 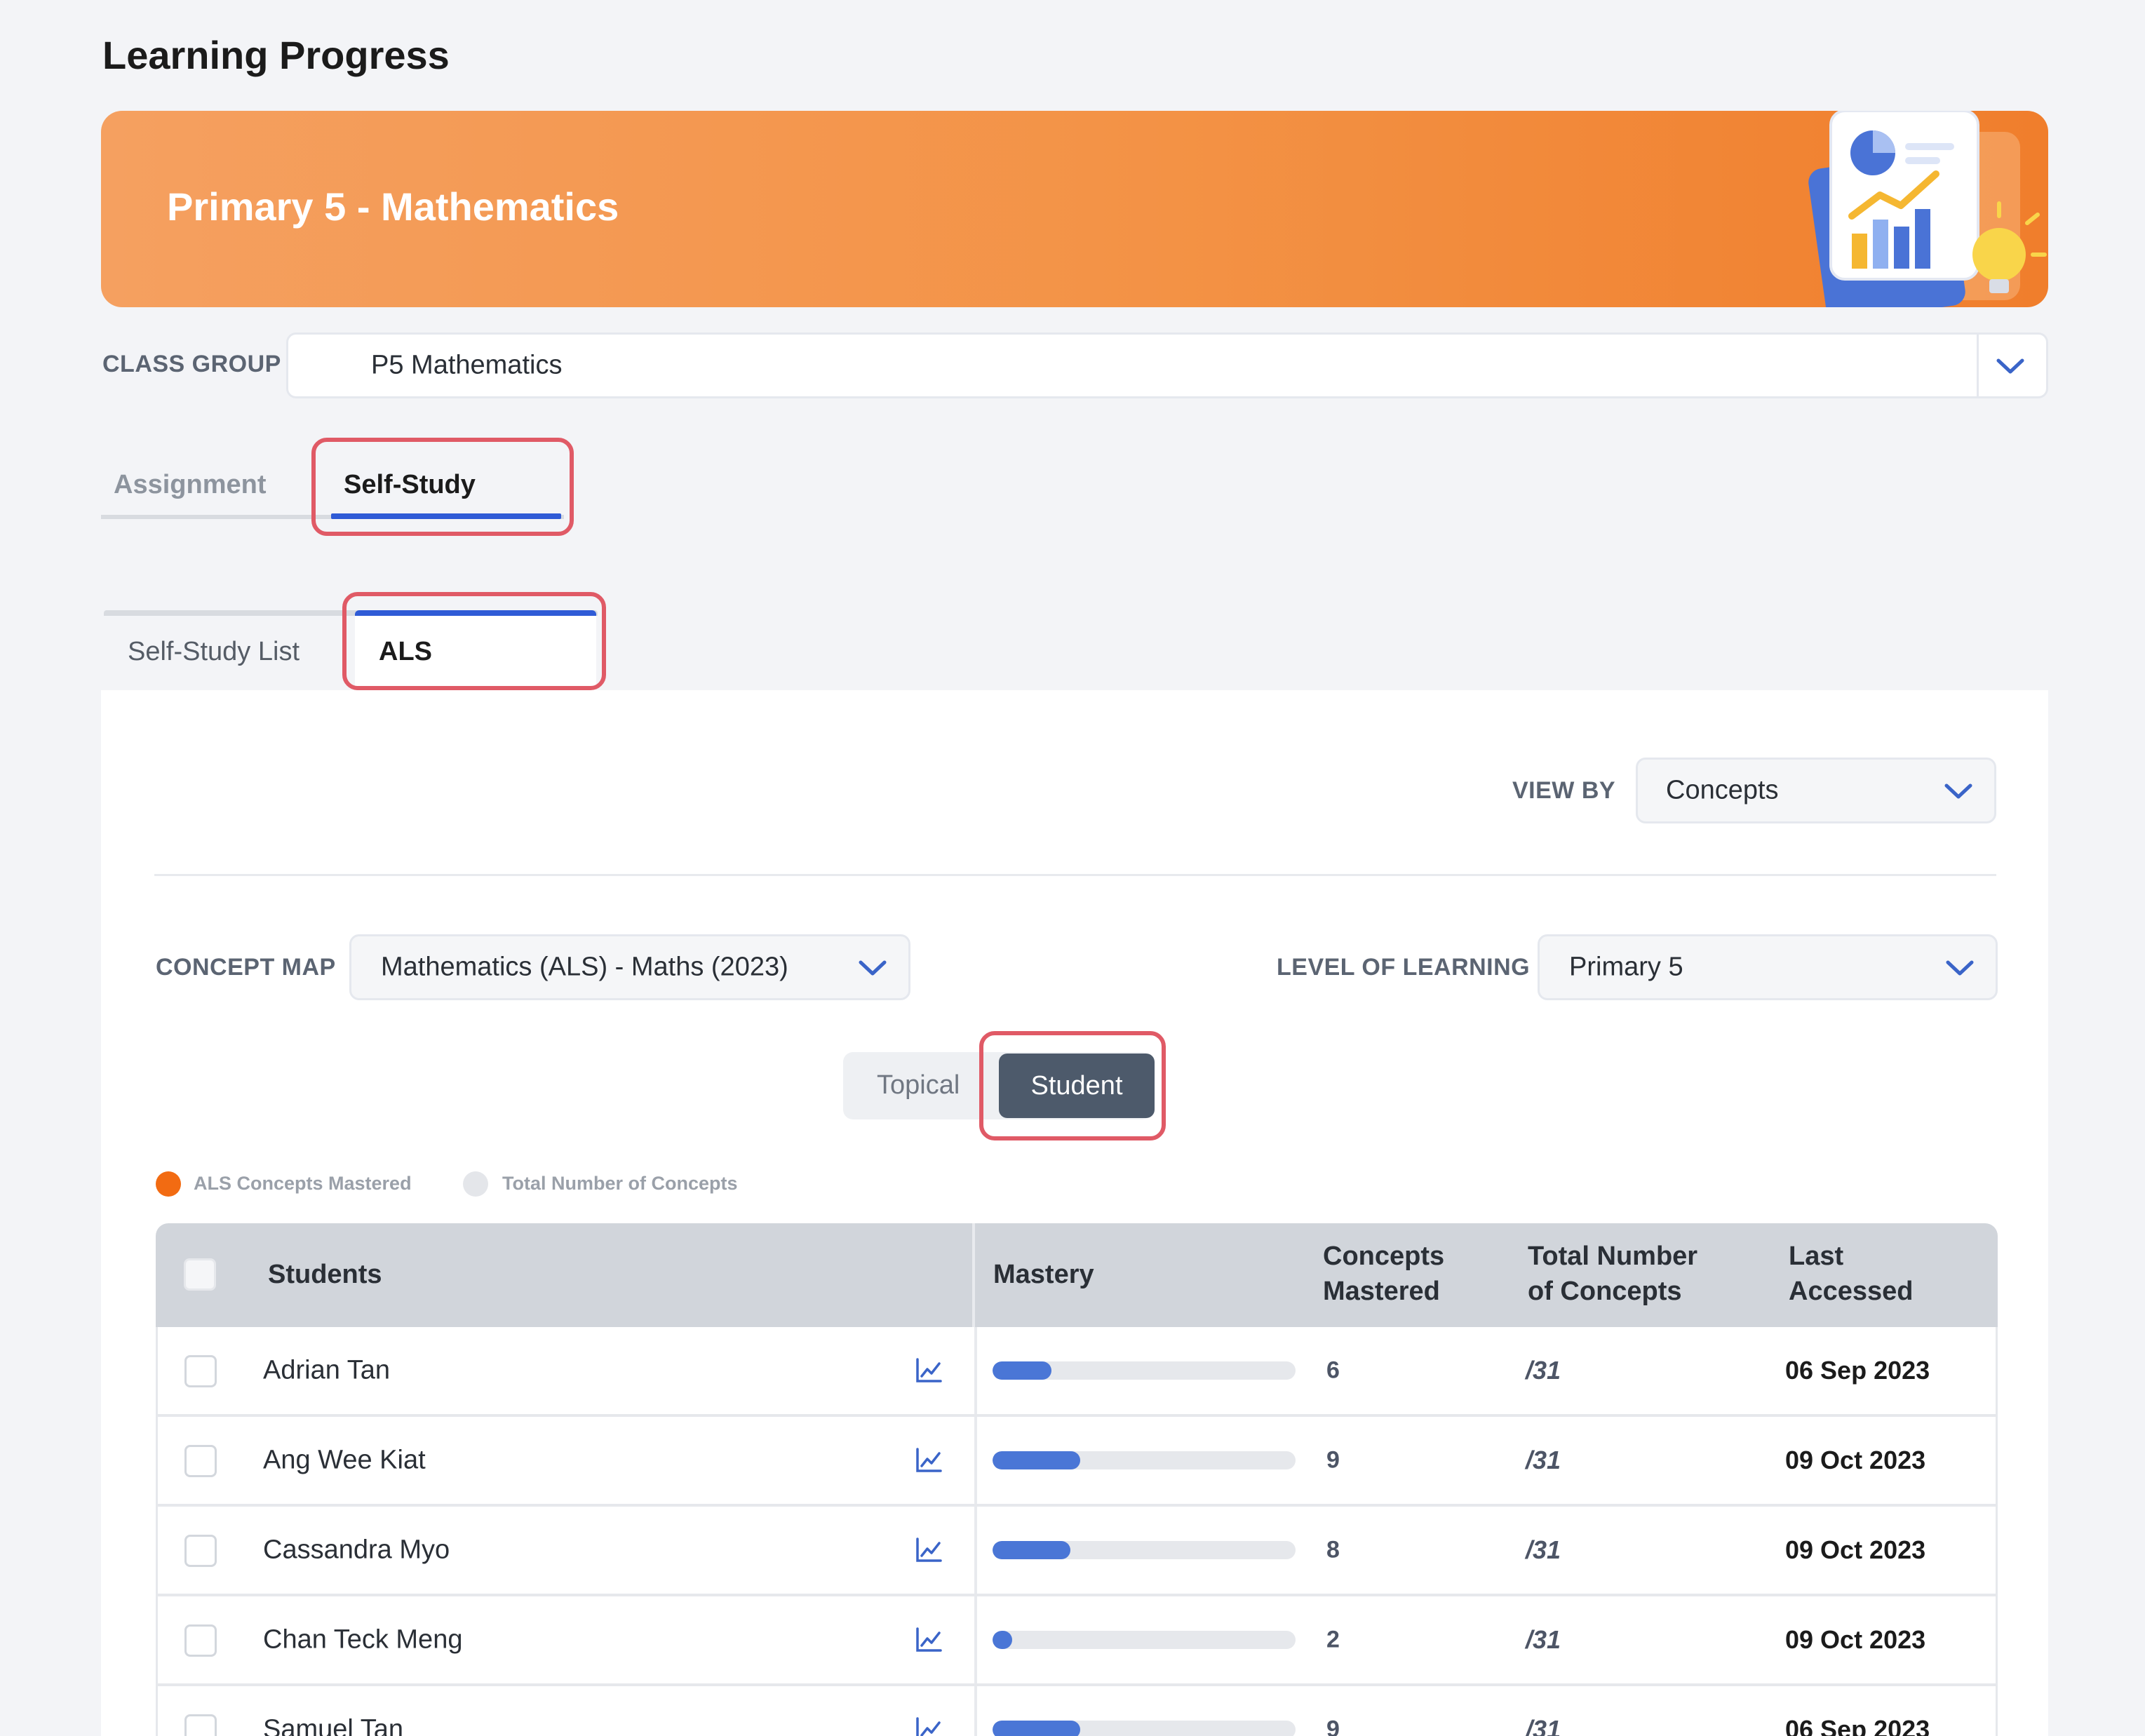 I want to click on highlight-student-toggle, so click(x=1072, y=1085).